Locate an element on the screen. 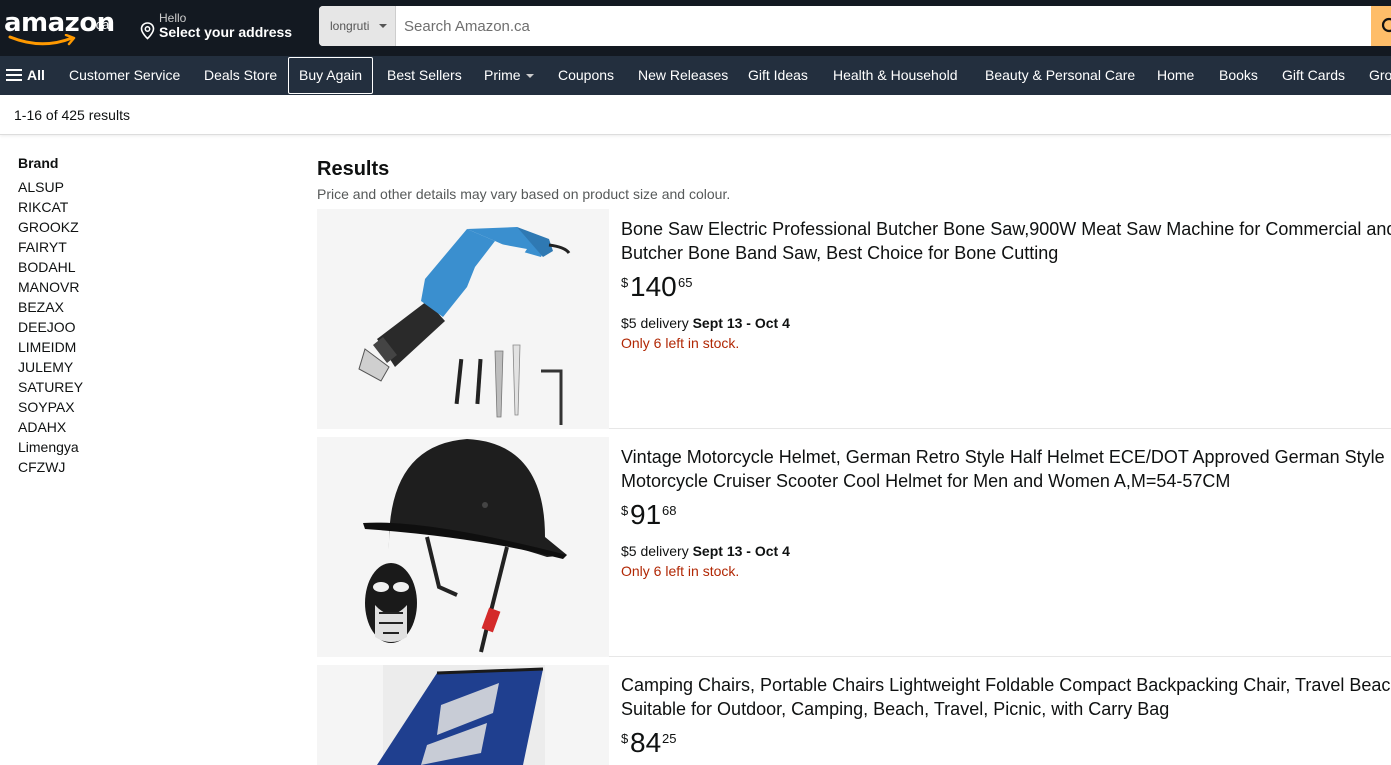 The image size is (1391, 765). brand-filter-item: FAIRYT is located at coordinates (148, 247).